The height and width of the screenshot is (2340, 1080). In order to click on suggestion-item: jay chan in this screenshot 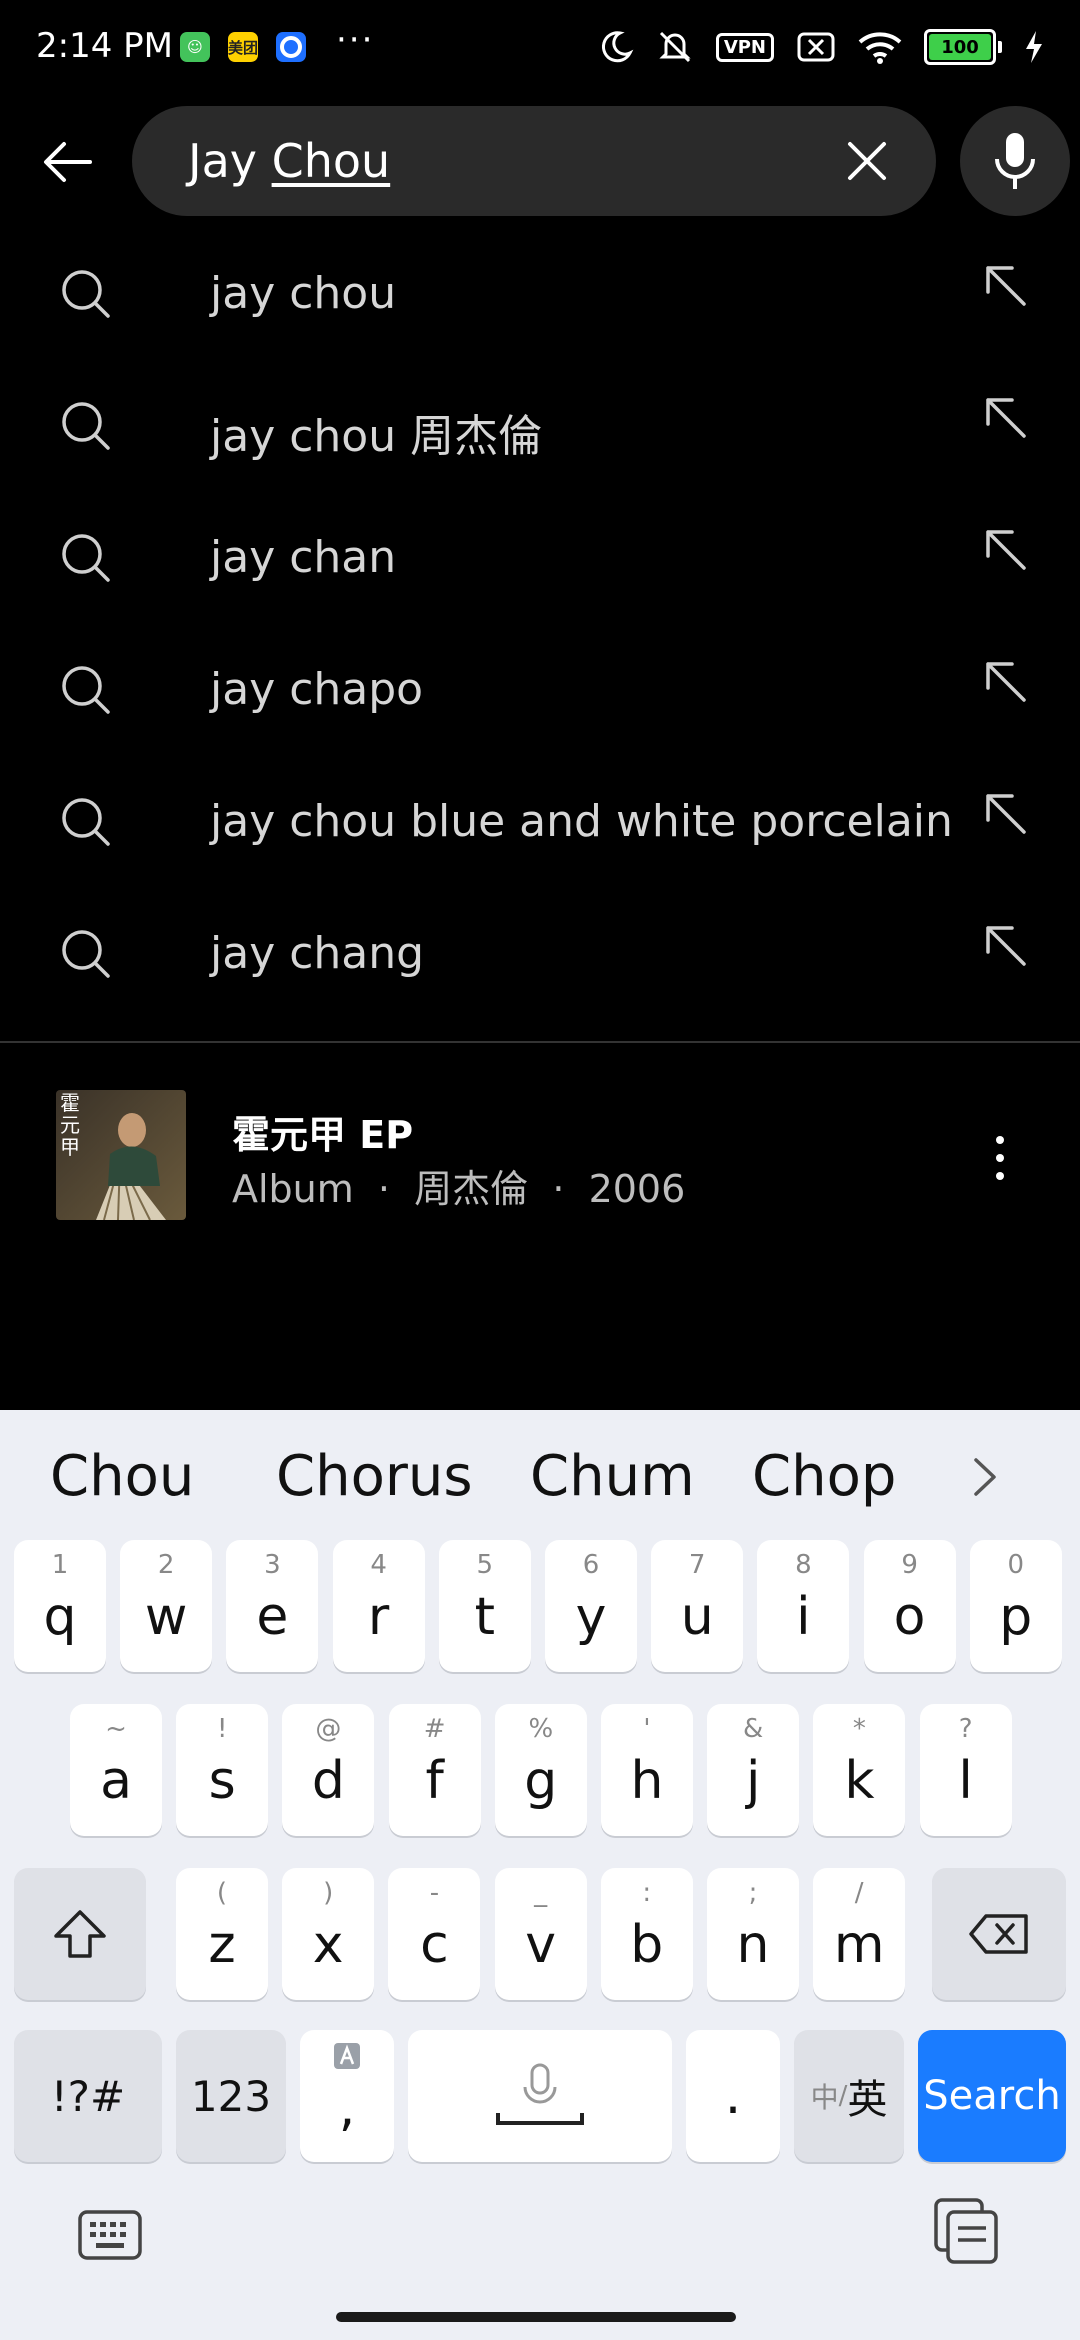, I will do `click(540, 558)`.